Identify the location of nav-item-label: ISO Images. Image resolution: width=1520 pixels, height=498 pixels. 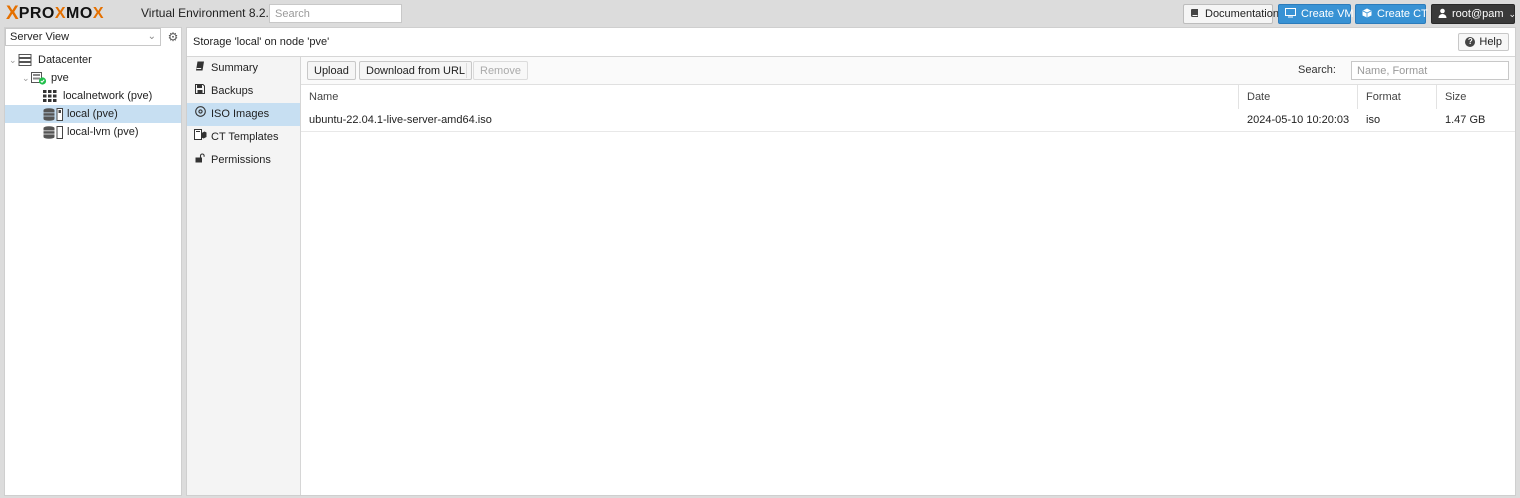
(240, 114).